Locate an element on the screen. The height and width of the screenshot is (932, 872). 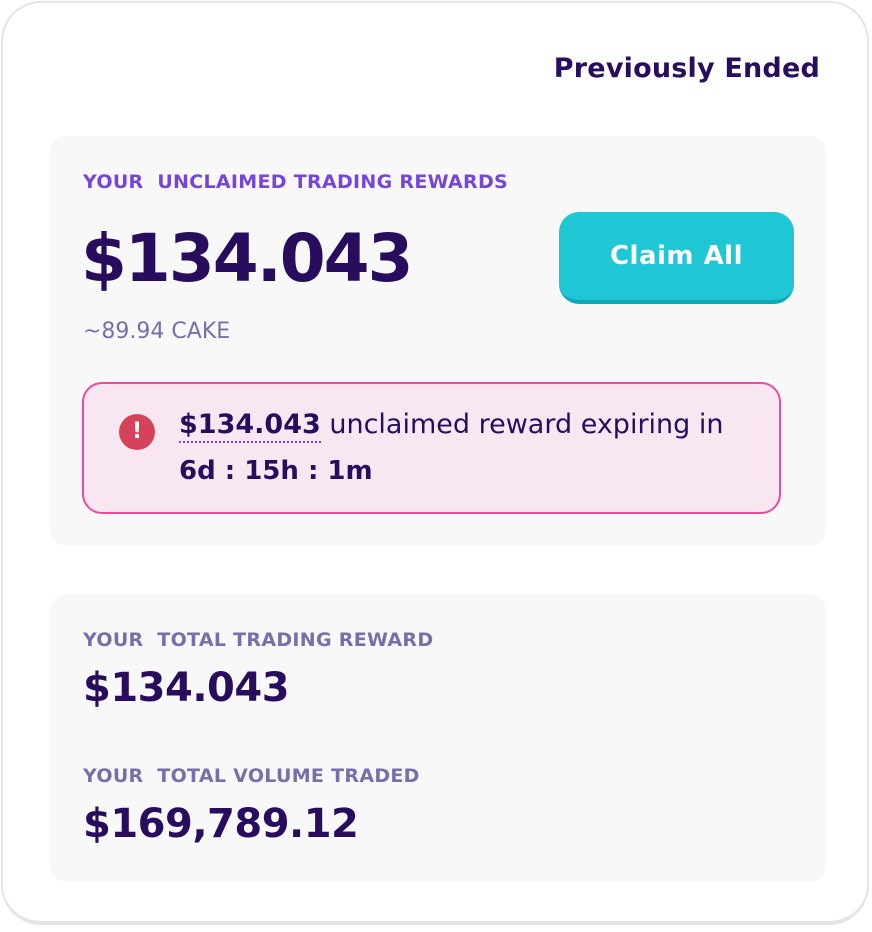
section-title: Previously Ended is located at coordinates (686, 68).